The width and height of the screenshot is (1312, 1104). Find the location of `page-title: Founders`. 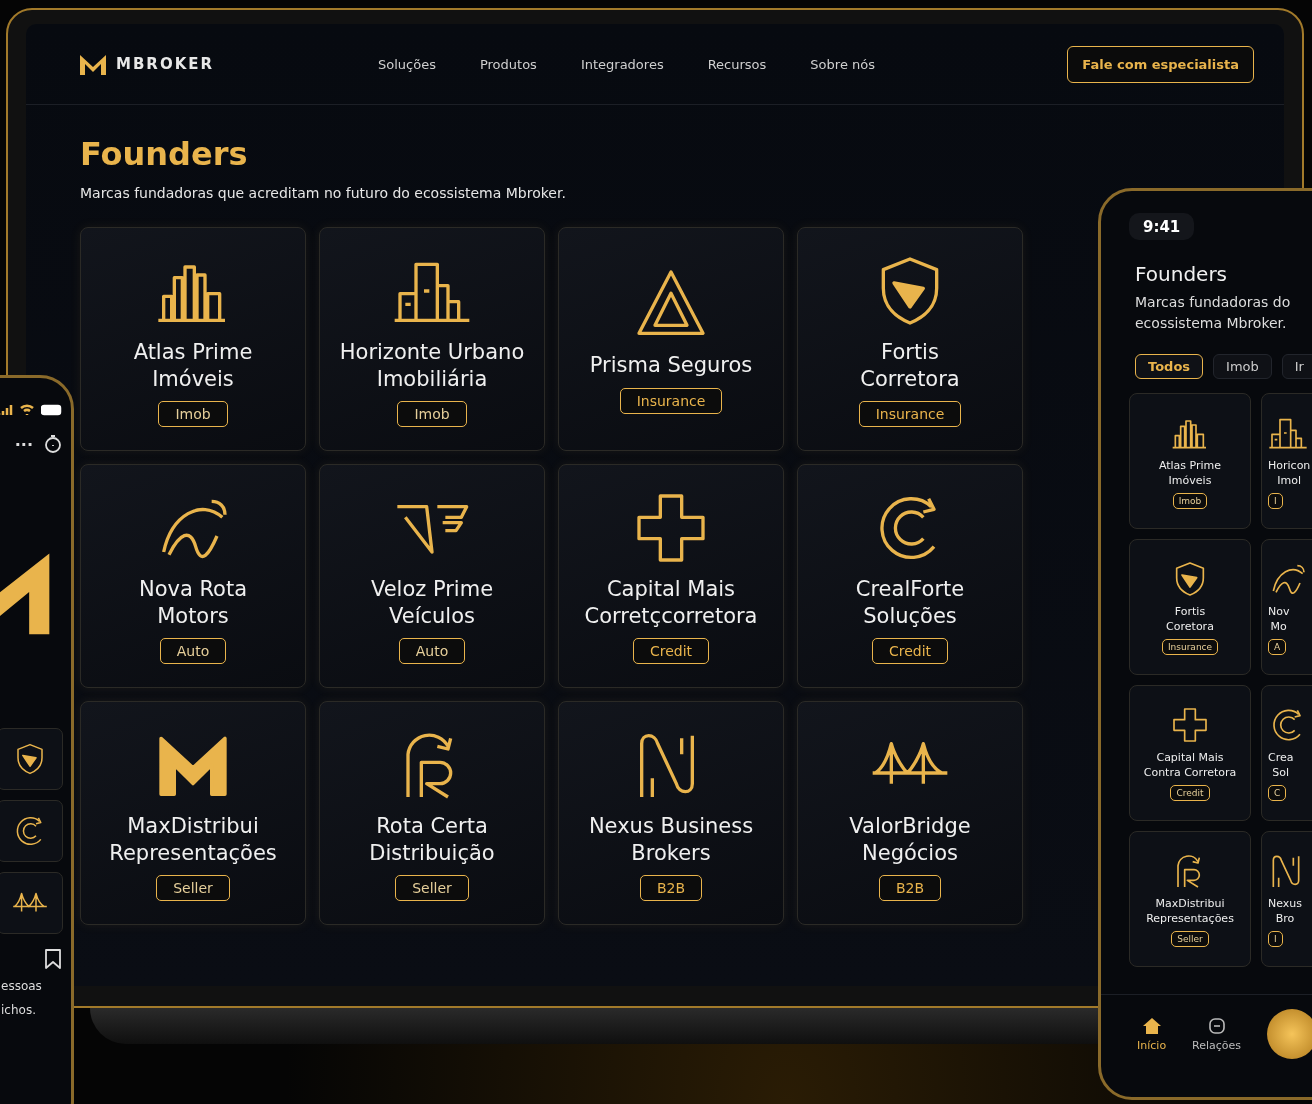

page-title: Founders is located at coordinates (164, 154).